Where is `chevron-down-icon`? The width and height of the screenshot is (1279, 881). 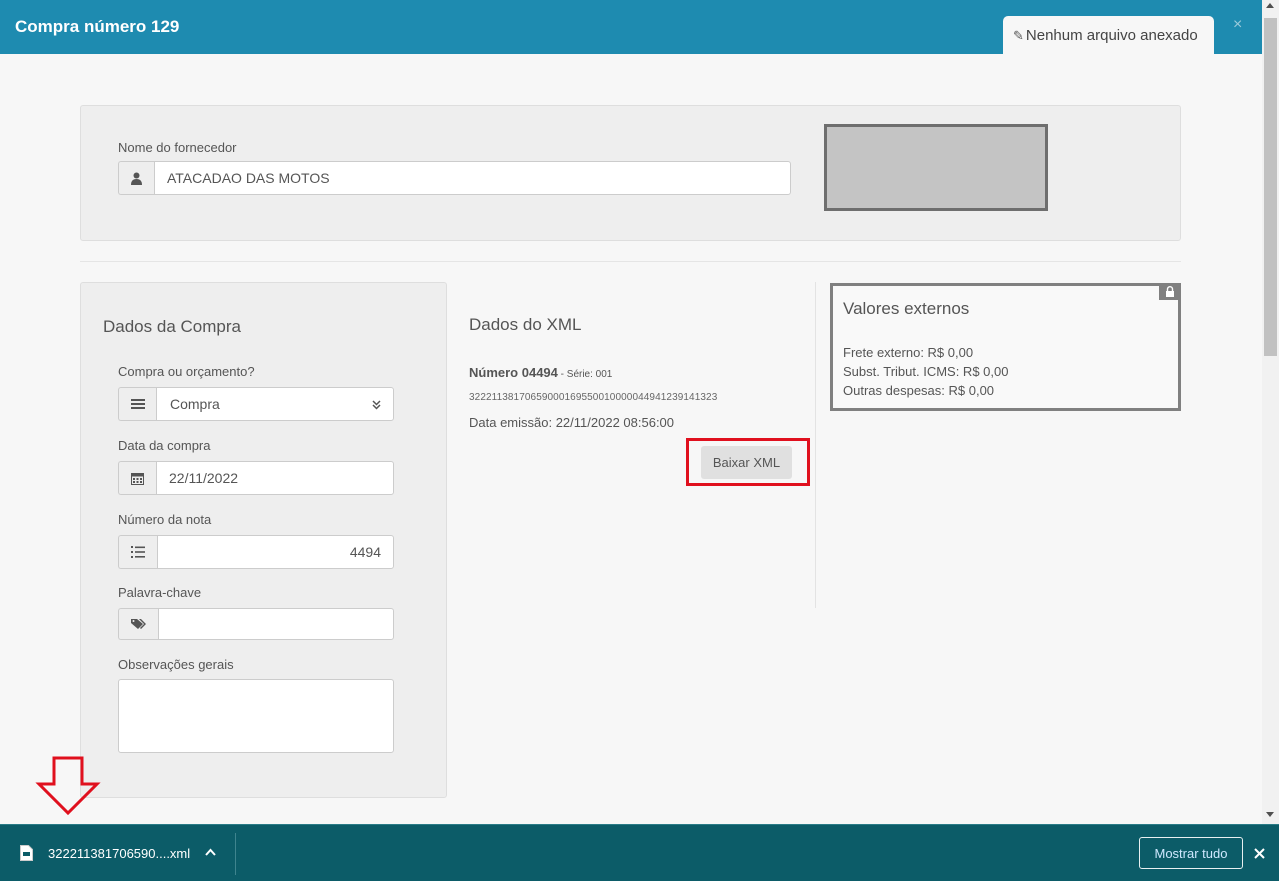 chevron-down-icon is located at coordinates (376, 405).